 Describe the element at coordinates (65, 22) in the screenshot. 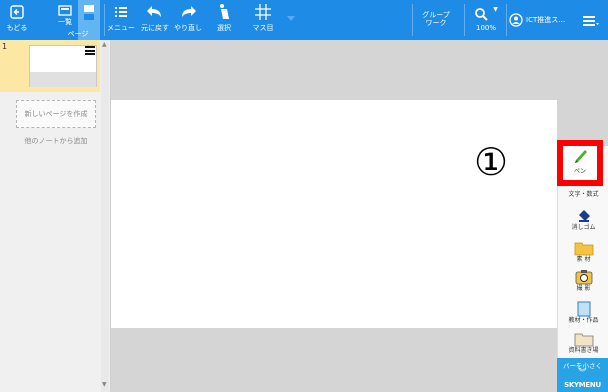

I see `list-label: 一覧` at that location.